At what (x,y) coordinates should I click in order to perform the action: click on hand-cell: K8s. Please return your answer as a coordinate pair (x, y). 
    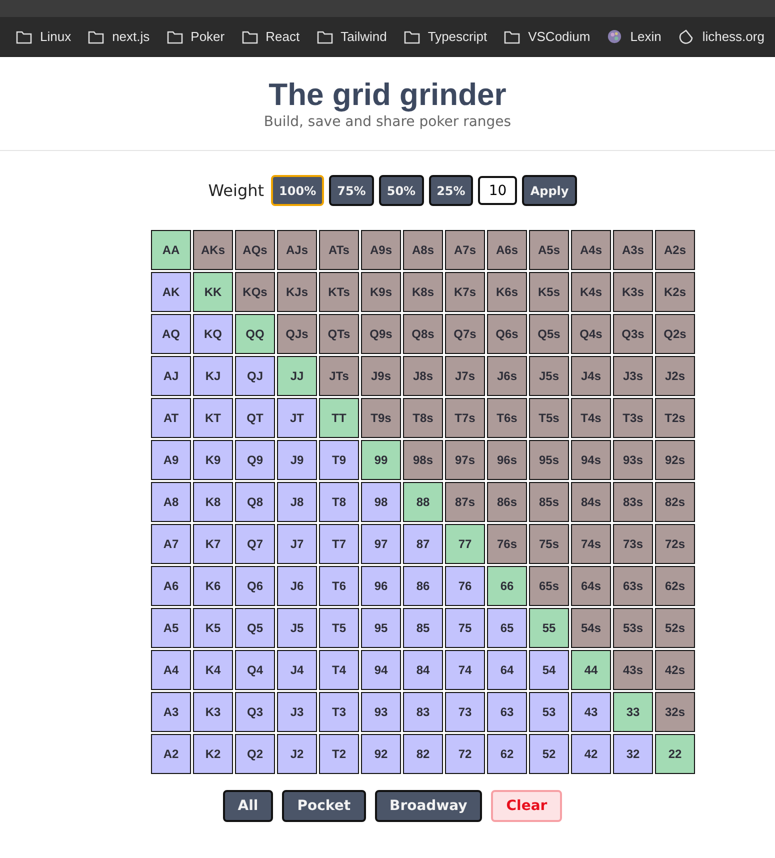
    Looking at the image, I should click on (423, 292).